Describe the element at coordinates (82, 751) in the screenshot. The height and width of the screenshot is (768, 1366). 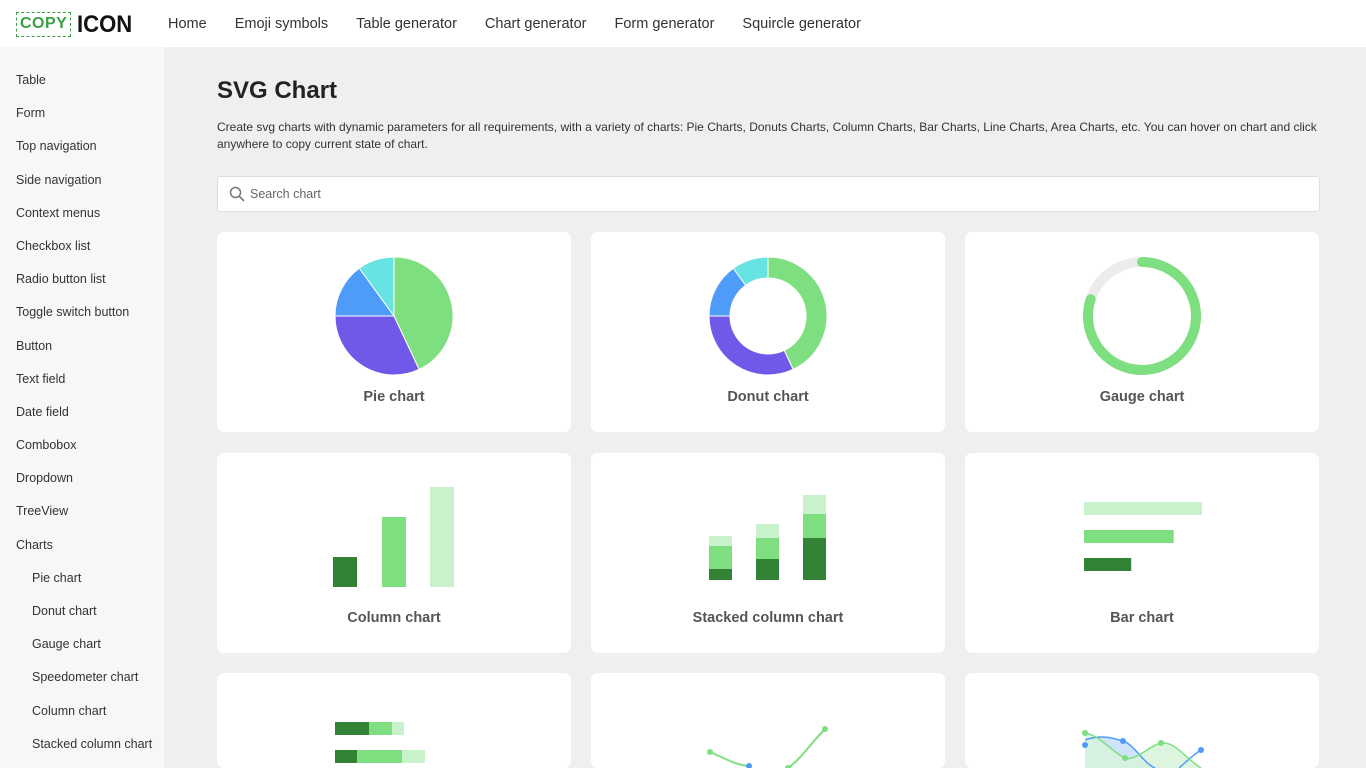
I see `sidebar-subitem-stacked-column-chart: Stacked column chart` at that location.